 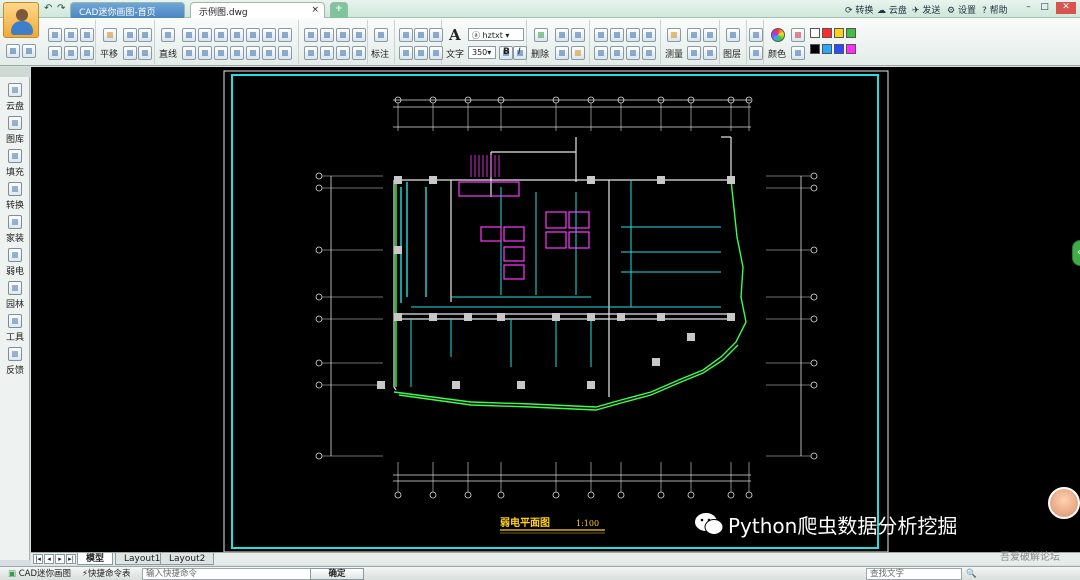 What do you see at coordinates (48, 8) in the screenshot?
I see `undo-icon: ↶` at bounding box center [48, 8].